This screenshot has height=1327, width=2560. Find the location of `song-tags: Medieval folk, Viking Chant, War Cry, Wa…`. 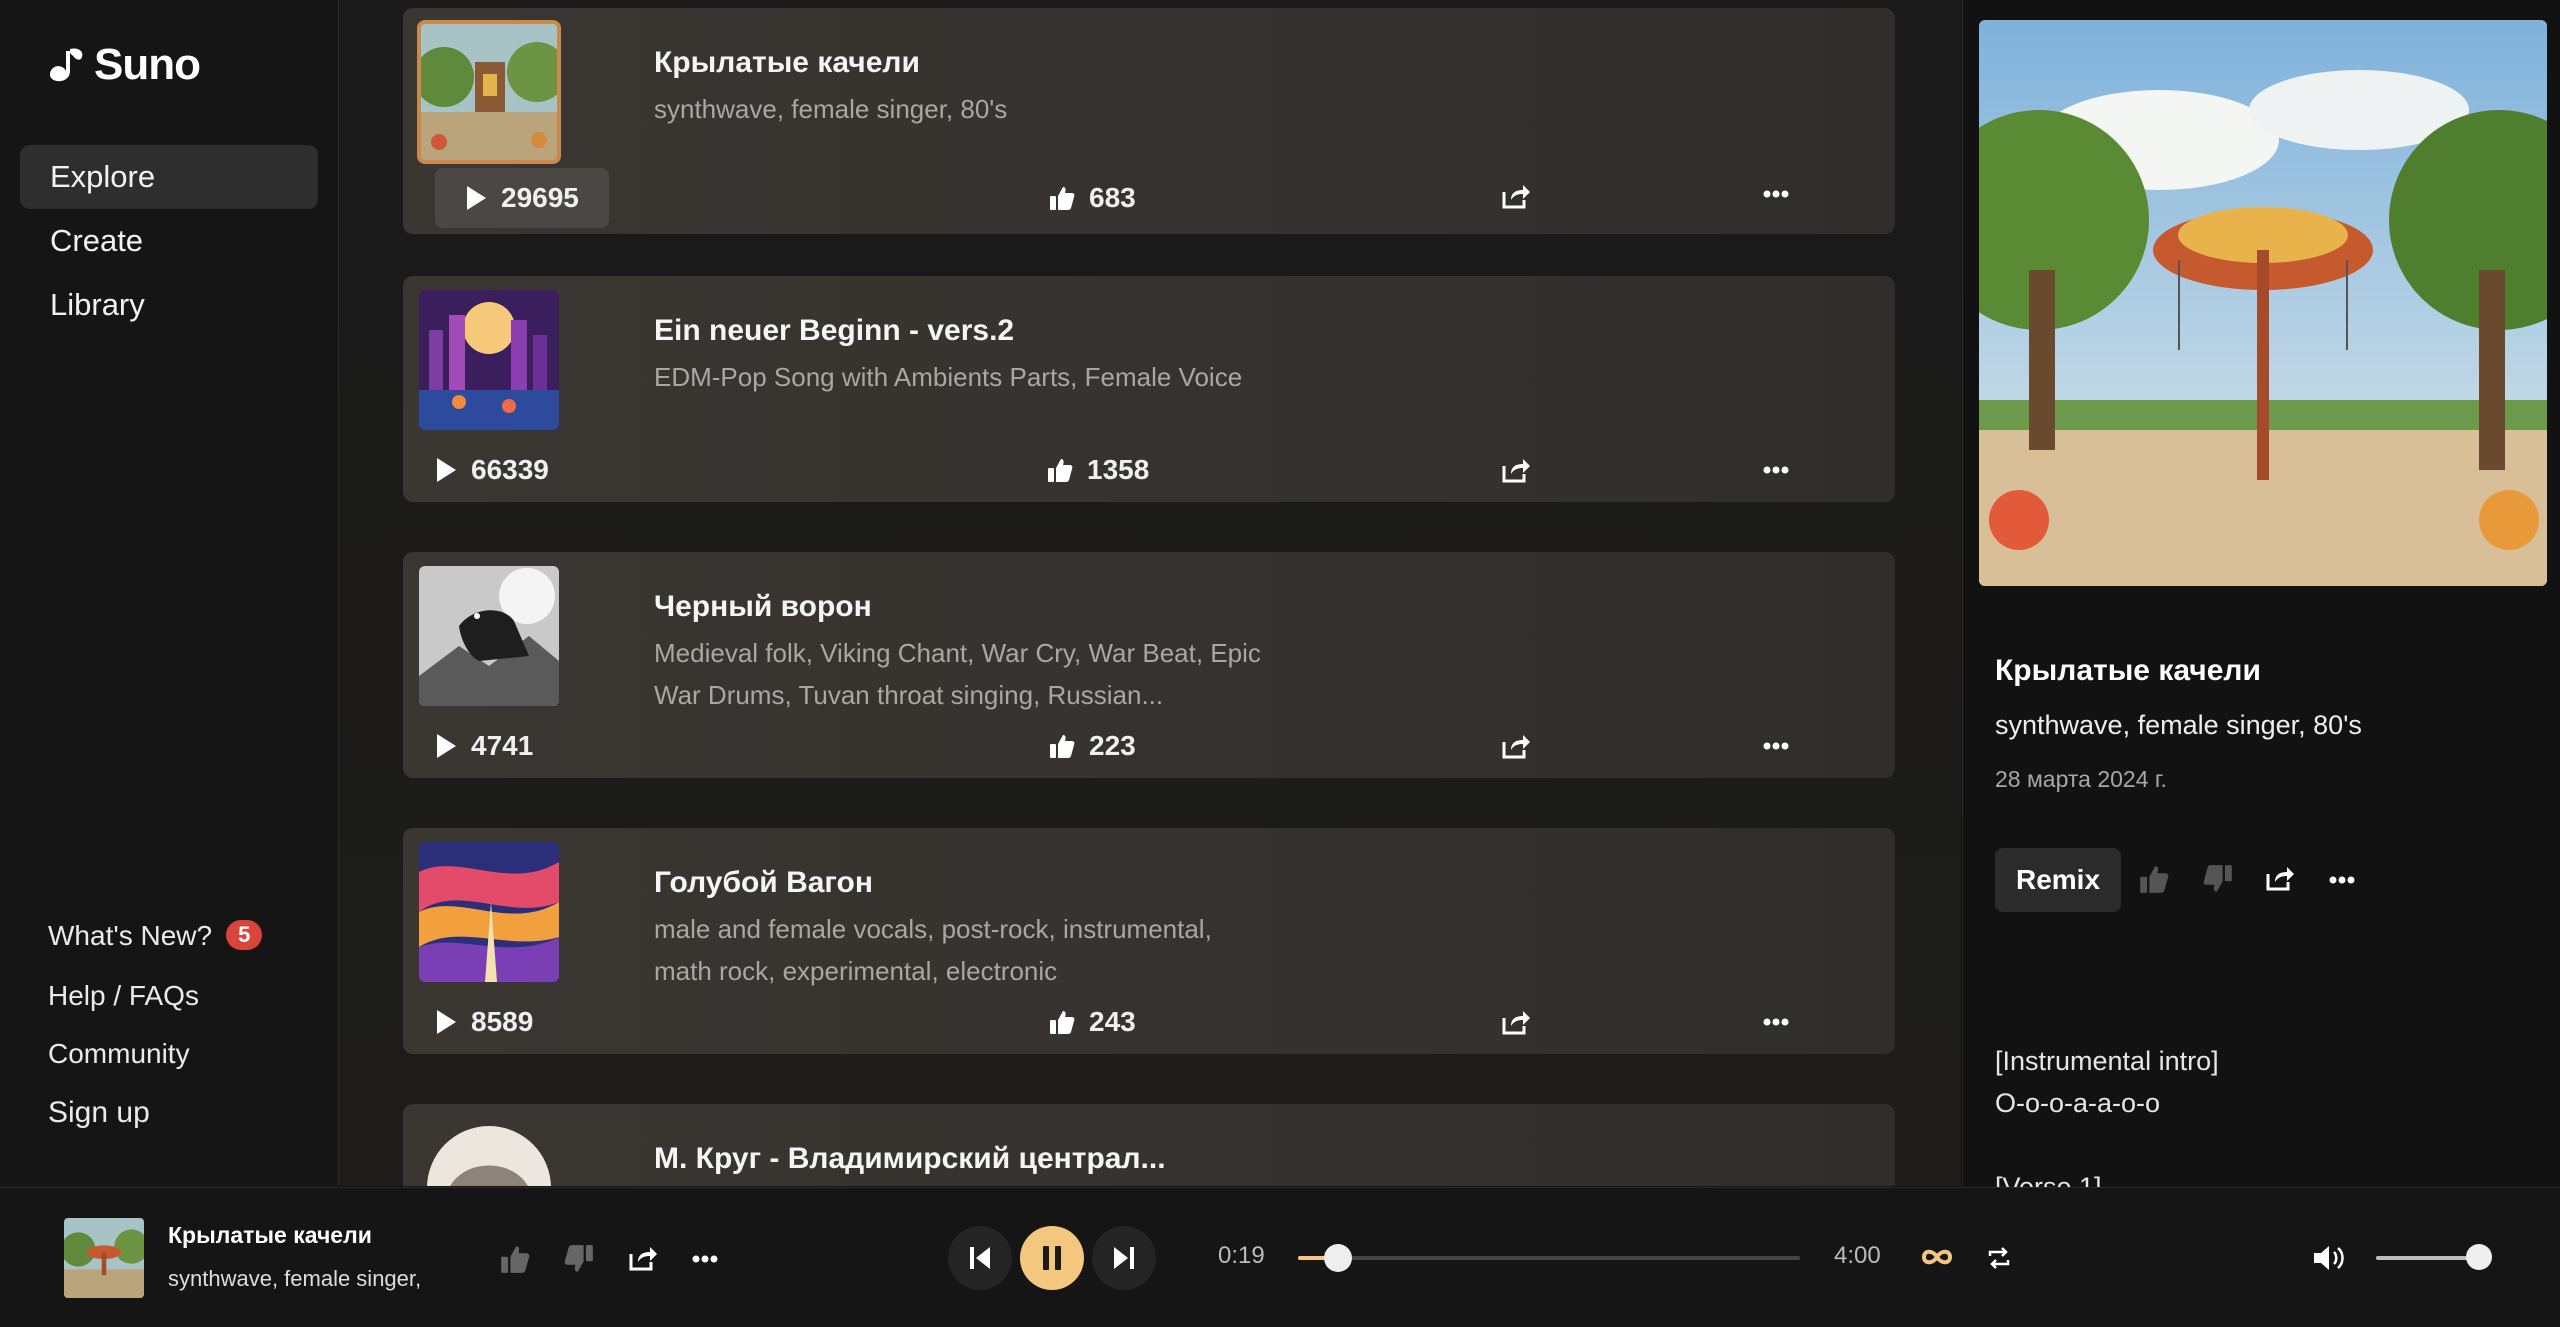

song-tags: Medieval folk, Viking Chant, War Cry, Wa… is located at coordinates (964, 674).